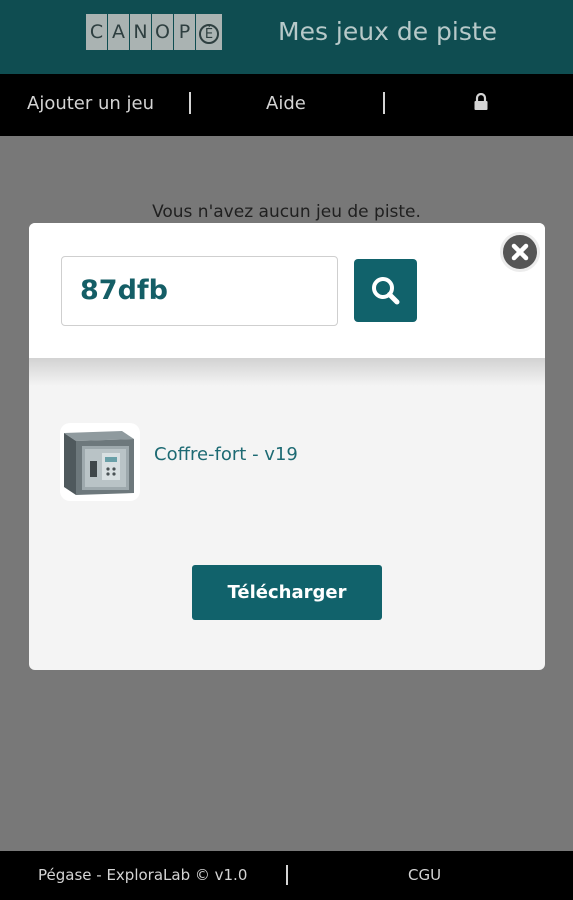  I want to click on logo-letter-circled: É, so click(209, 34).